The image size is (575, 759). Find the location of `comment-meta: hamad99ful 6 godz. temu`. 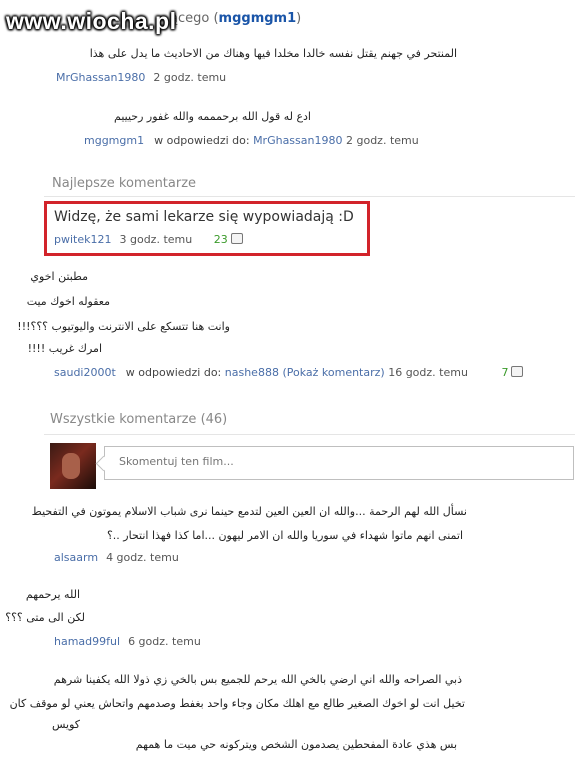

comment-meta: hamad99ful 6 godz. temu is located at coordinates (127, 641).